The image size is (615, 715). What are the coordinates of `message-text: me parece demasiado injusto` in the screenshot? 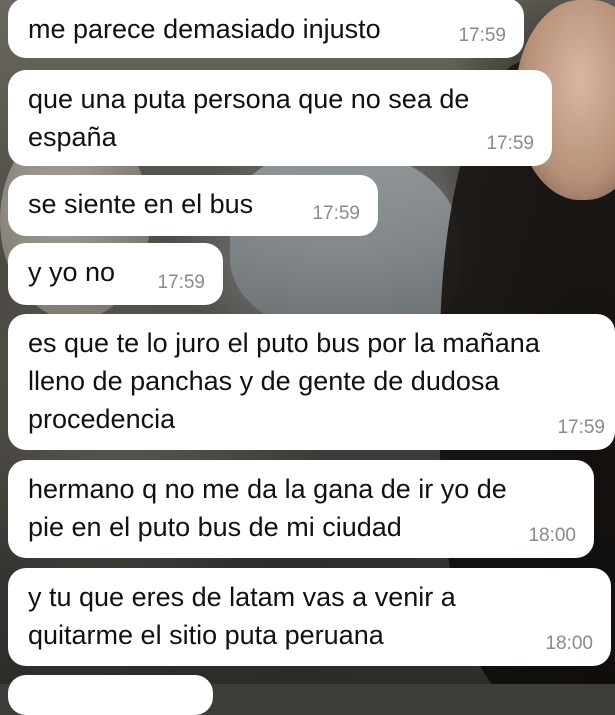 It's located at (204, 29).